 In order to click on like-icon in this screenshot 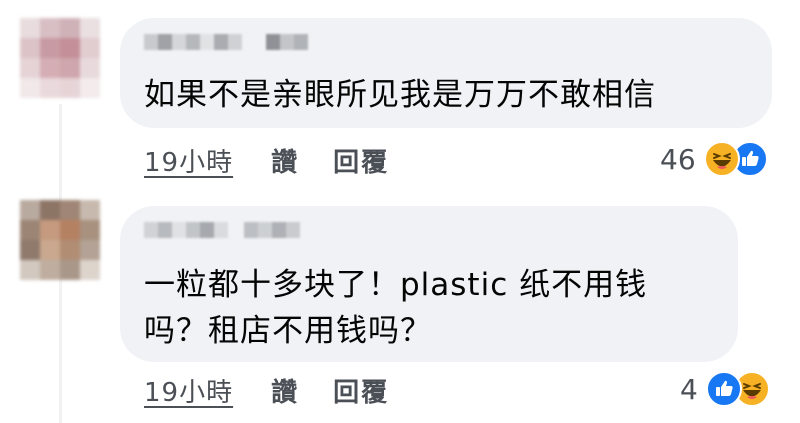, I will do `click(723, 389)`.